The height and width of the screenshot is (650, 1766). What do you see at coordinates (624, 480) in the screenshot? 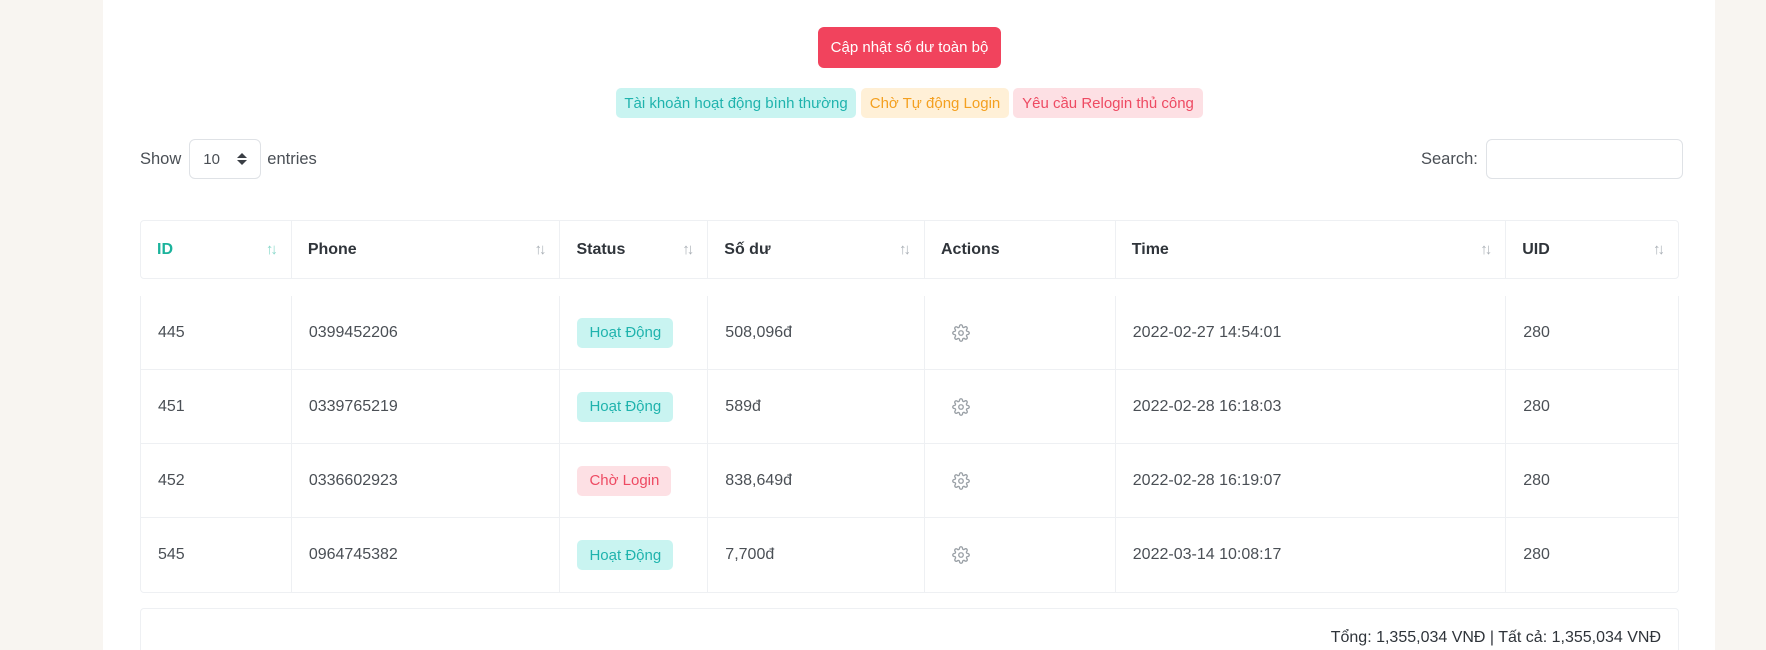
I see `status-badge: Chờ Login` at bounding box center [624, 480].